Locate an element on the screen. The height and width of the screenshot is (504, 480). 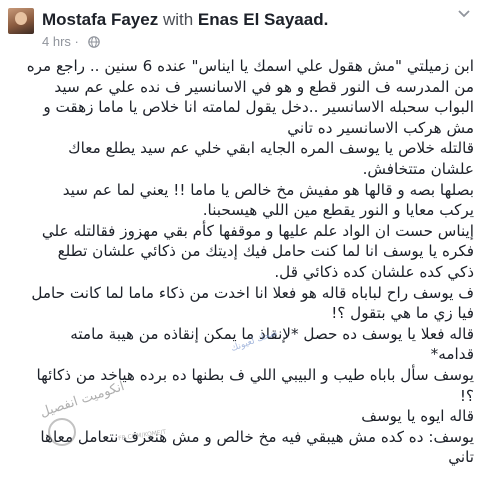
post-text-line: فيا زي ما هي بتقول ؟! is located at coordinates (402, 313).